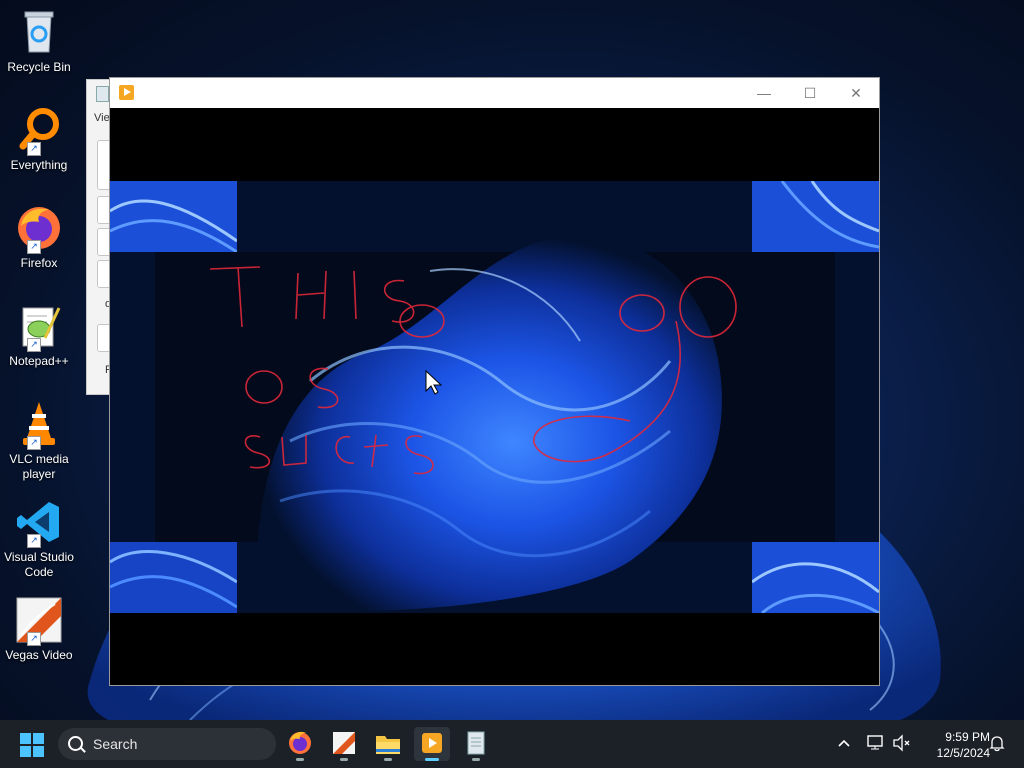 Image resolution: width=1024 pixels, height=768 pixels. I want to click on bell-icon, so click(997, 744).